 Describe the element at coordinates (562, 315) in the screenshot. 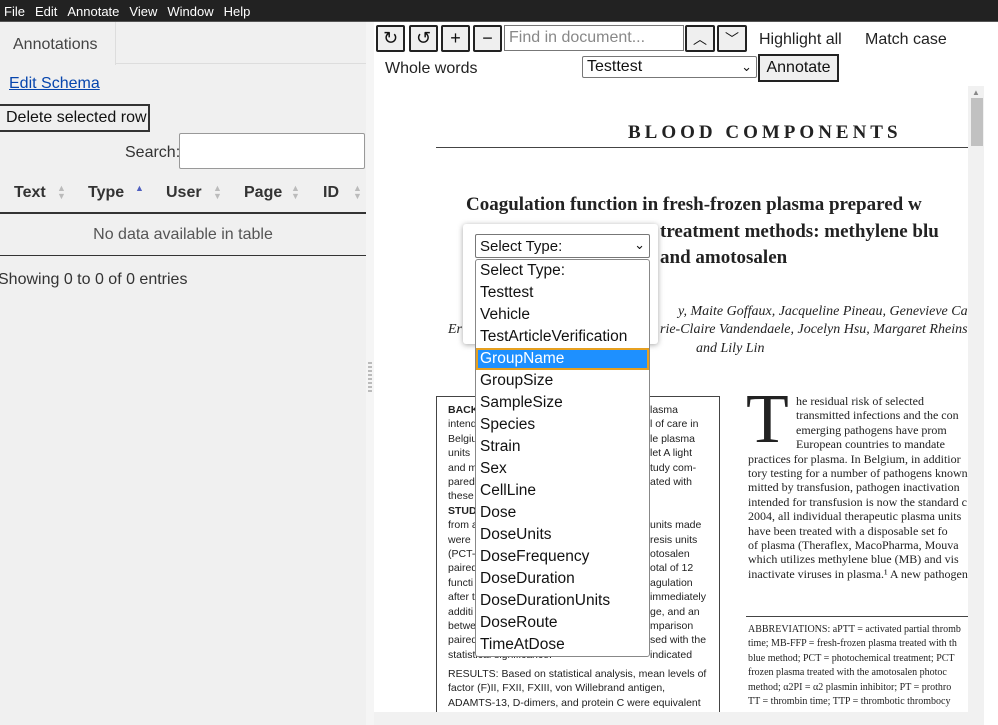

I see `select-option: Vehicle` at that location.